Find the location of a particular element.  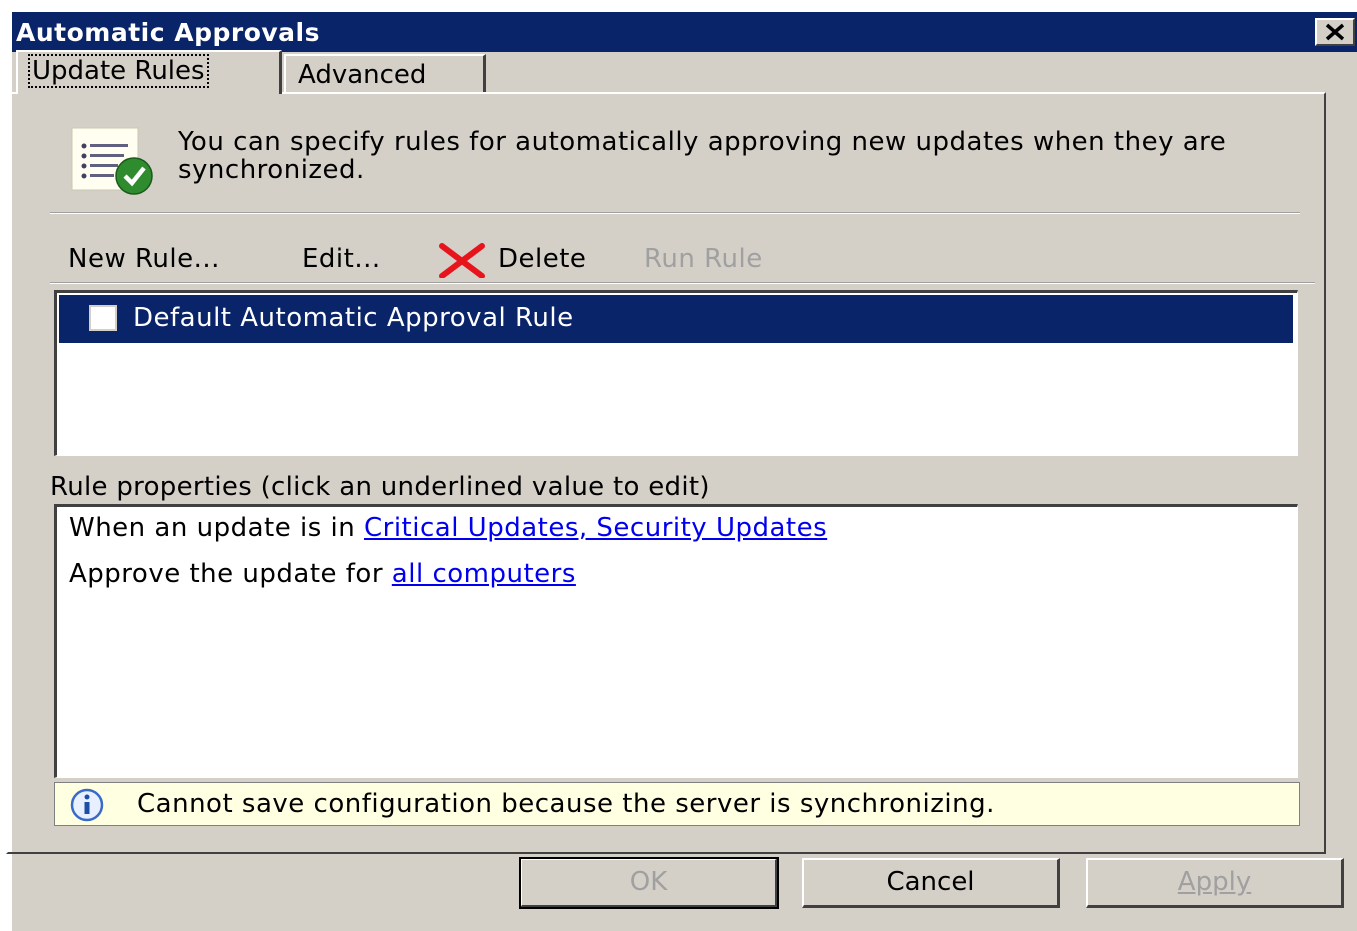

tab-update-rules: Update Rules is located at coordinates (149, 72).